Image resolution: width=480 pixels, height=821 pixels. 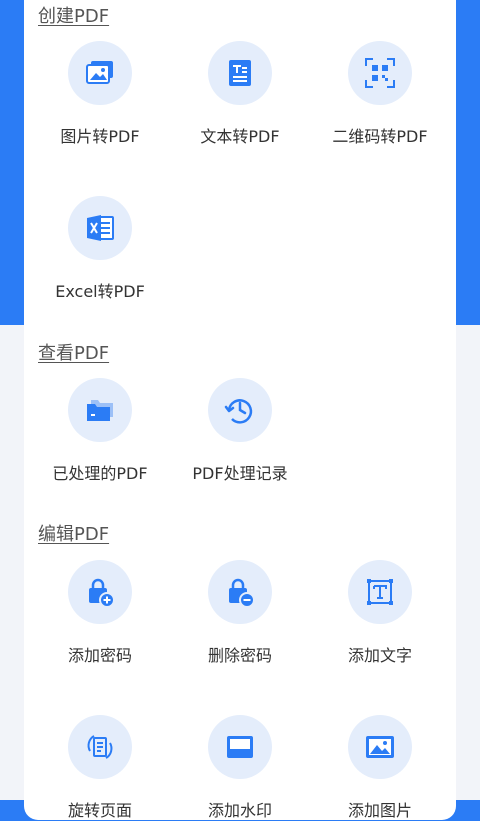 I want to click on tool-rotate-page: 旋转页面, so click(x=100, y=768).